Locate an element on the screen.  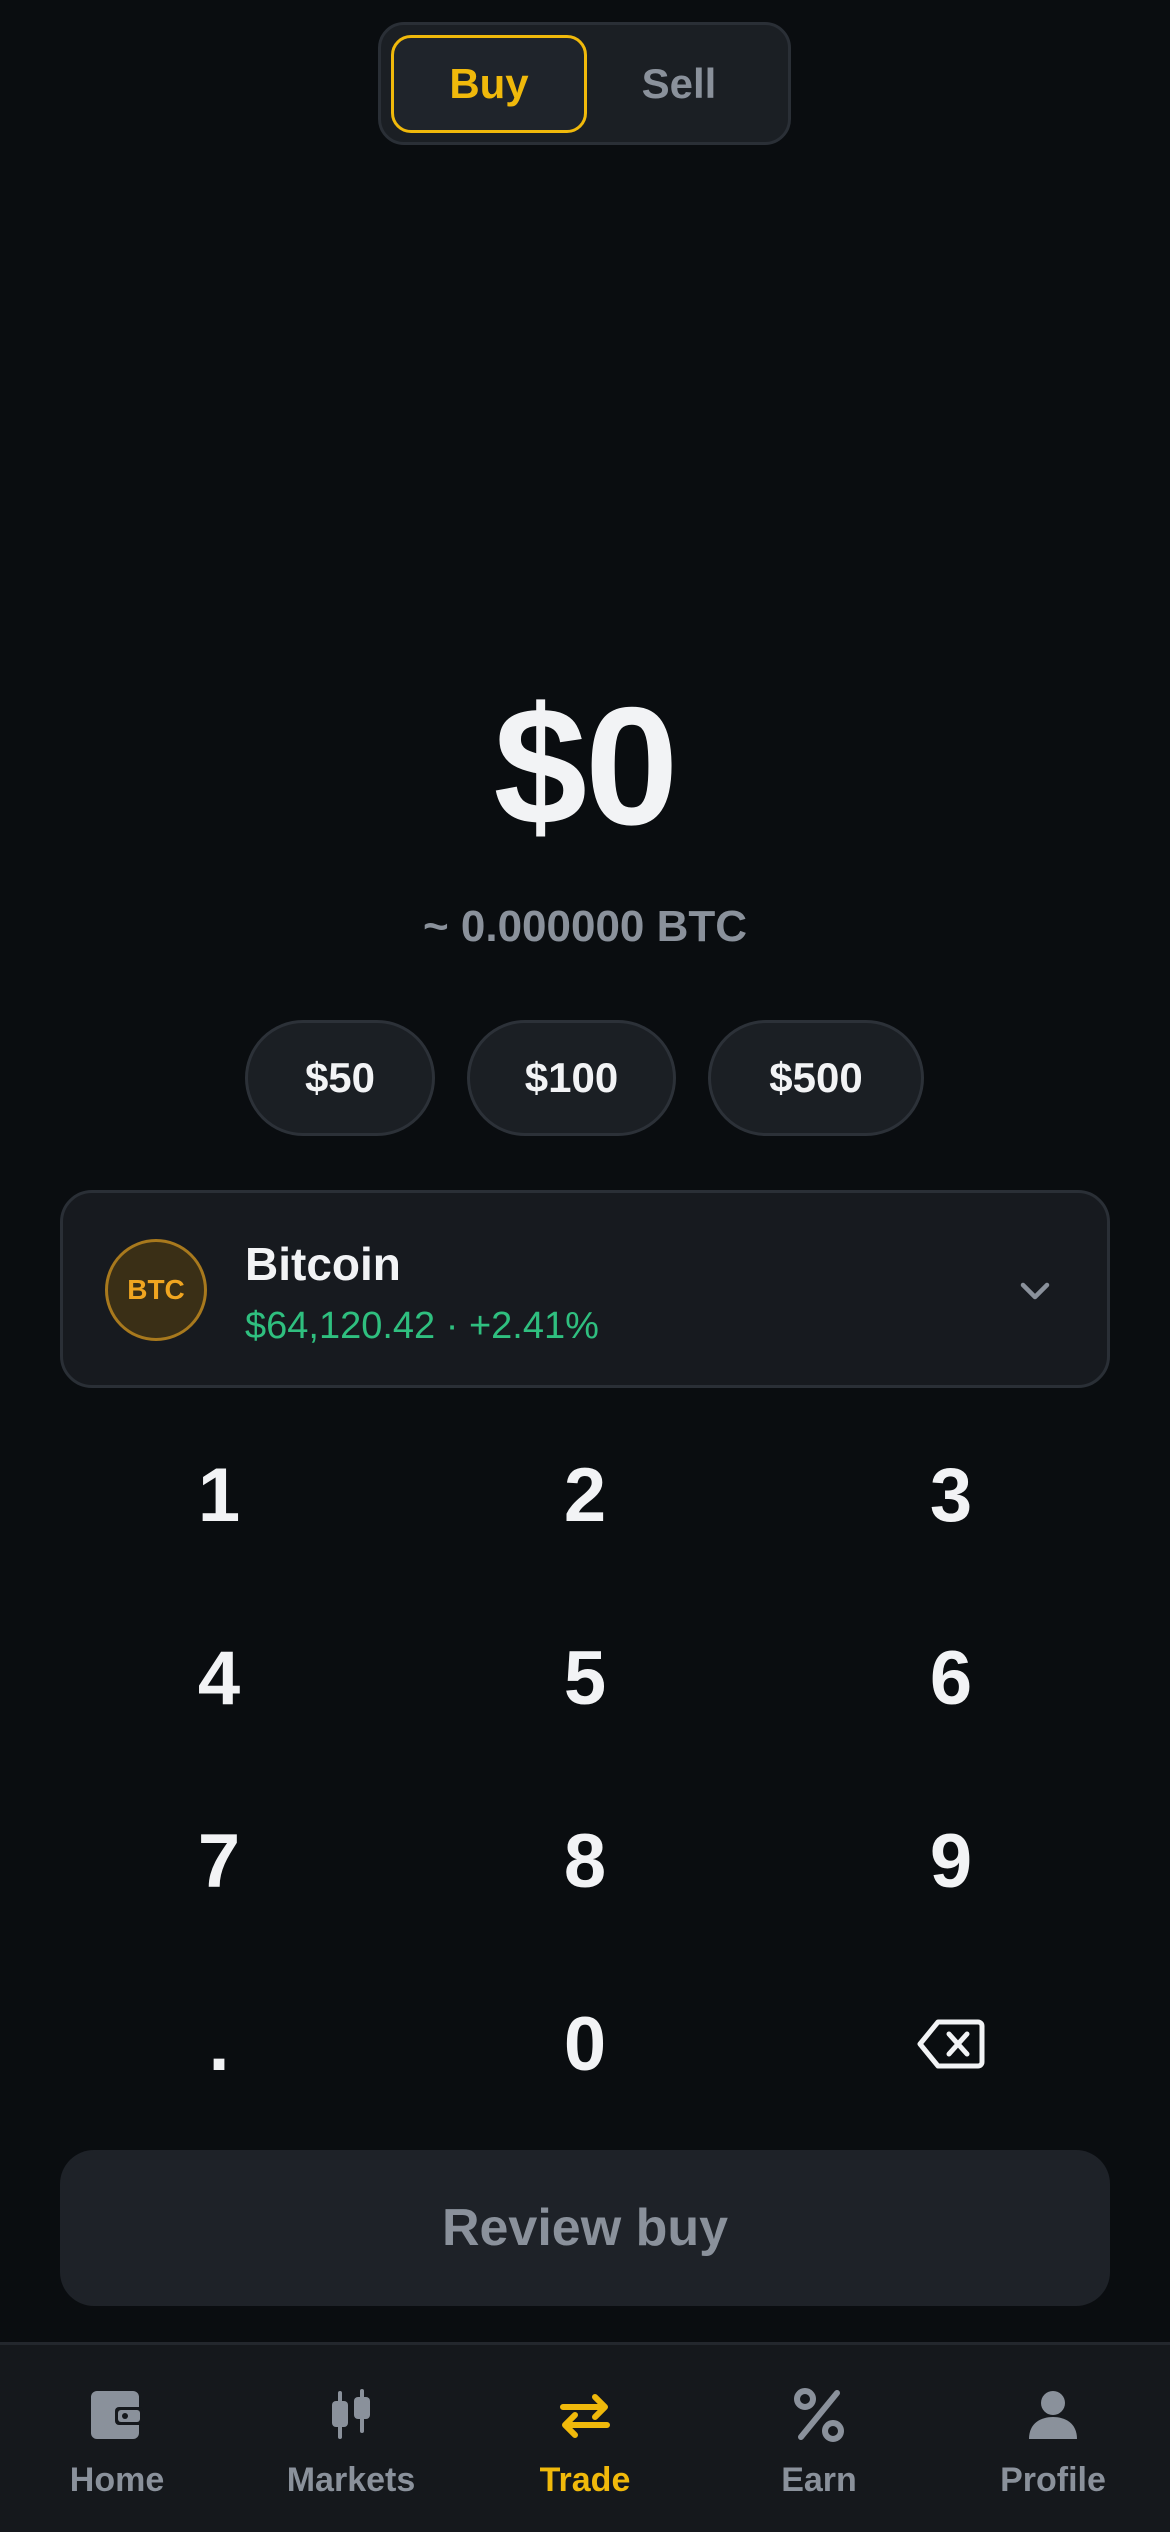
swap-arrows-icon is located at coordinates (585, 2416).